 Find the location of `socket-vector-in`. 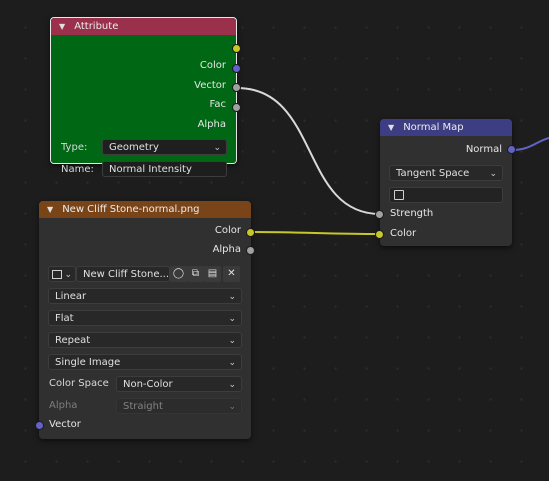

socket-vector-in is located at coordinates (39, 425).